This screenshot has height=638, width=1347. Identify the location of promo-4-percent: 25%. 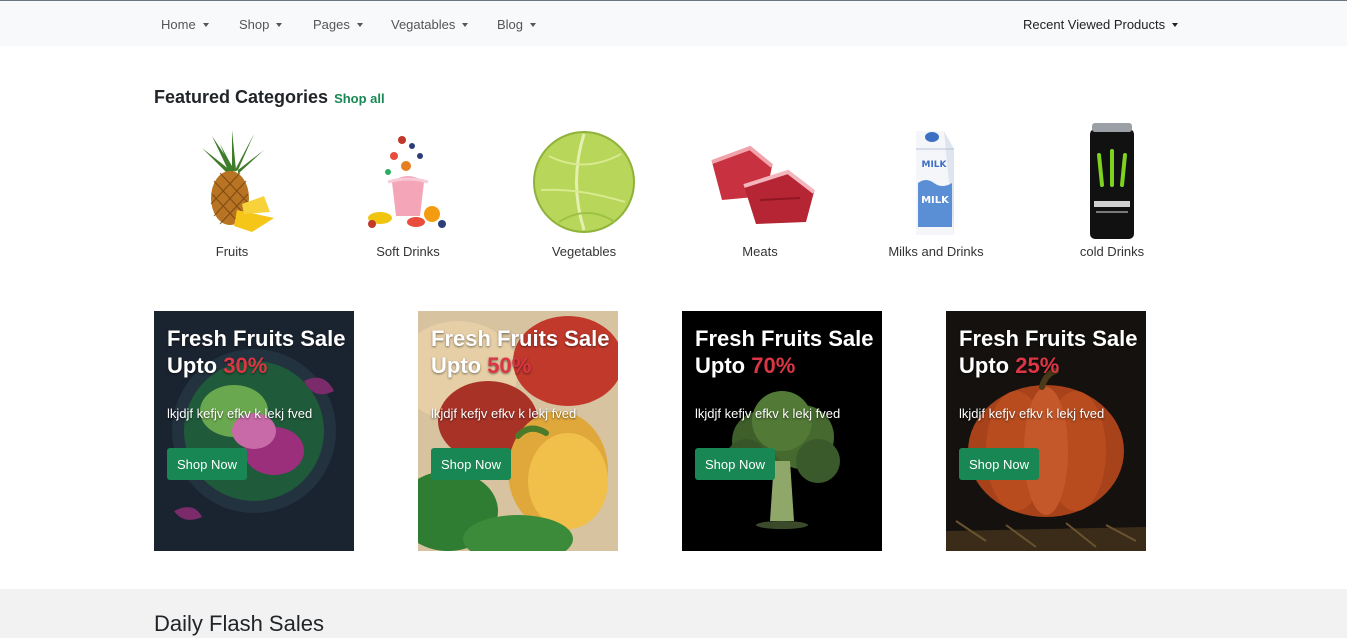
(1037, 365).